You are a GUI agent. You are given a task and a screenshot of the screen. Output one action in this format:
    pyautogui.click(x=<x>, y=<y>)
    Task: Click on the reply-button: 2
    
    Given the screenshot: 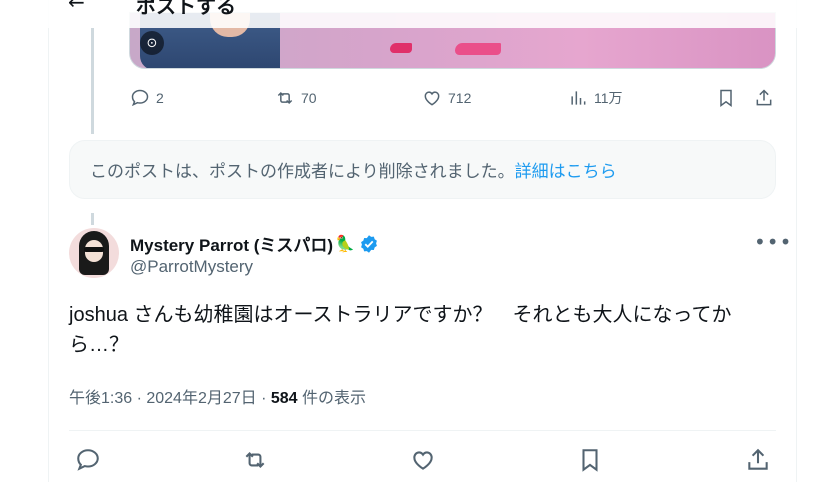 What is the action you would take?
    pyautogui.click(x=147, y=98)
    